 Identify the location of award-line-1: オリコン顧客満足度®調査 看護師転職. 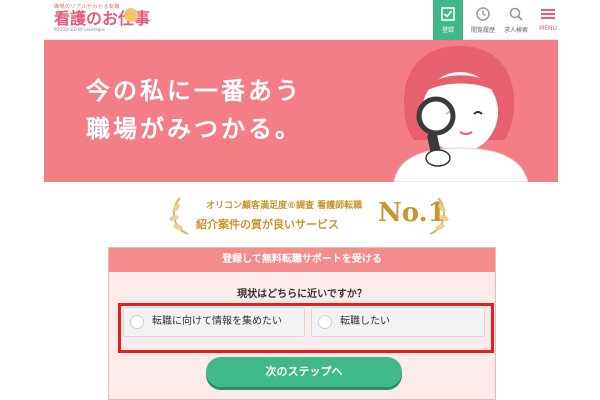
(284, 206).